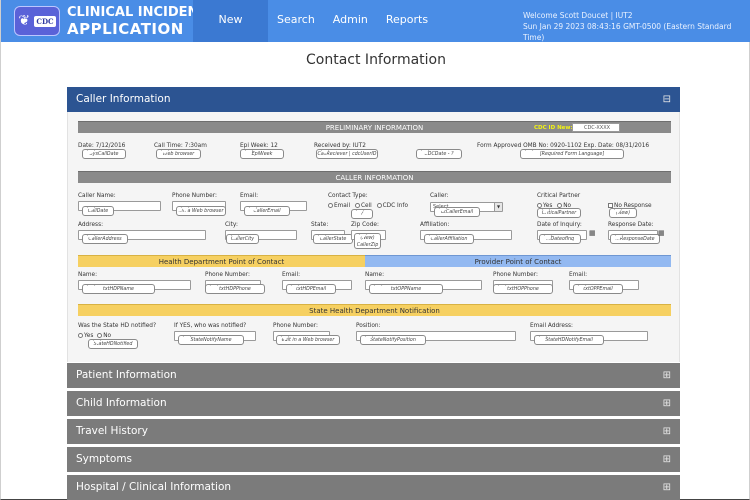 Image resolution: width=750 pixels, height=500 pixels. I want to click on panel-child-information: Child Information ⊞, so click(373, 403).